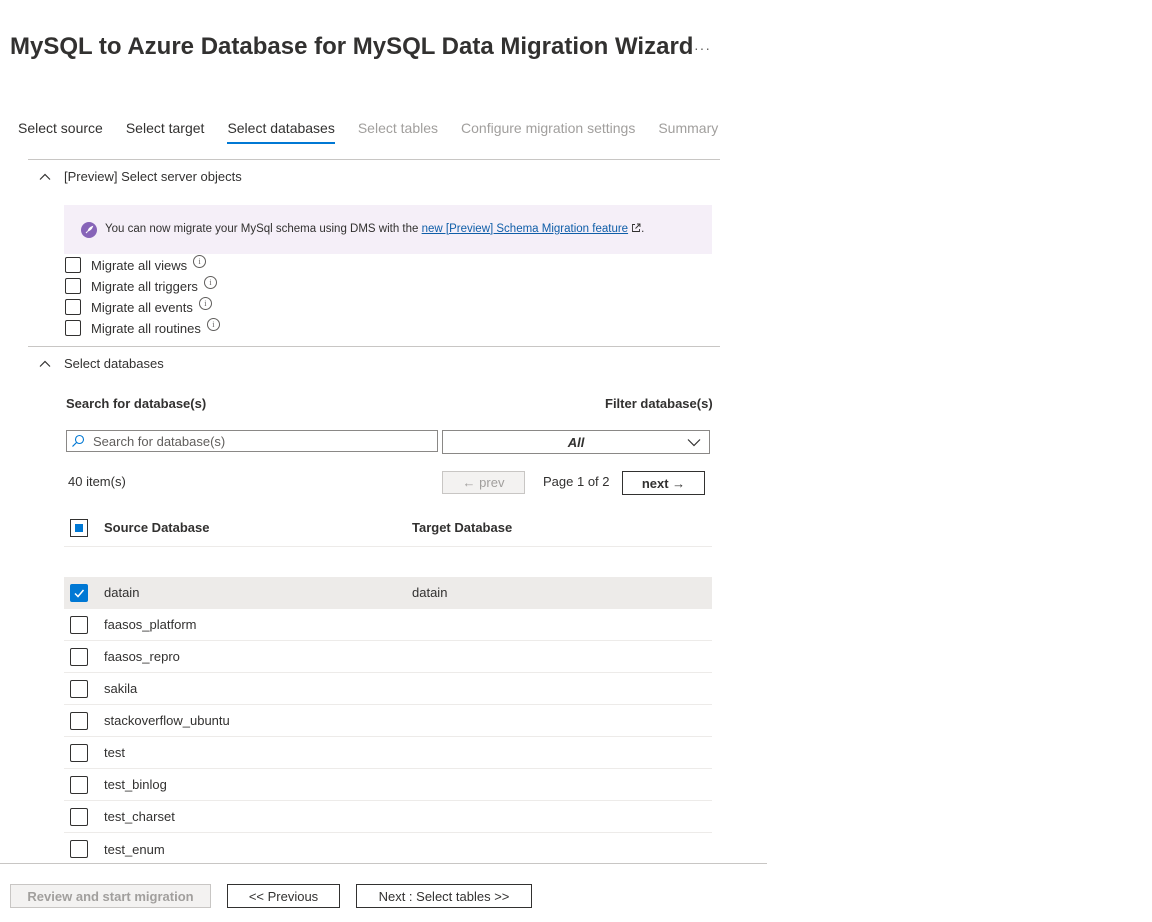 Image resolution: width=1152 pixels, height=922 pixels. What do you see at coordinates (142, 656) in the screenshot?
I see `source-database-cell: faasos_repro` at bounding box center [142, 656].